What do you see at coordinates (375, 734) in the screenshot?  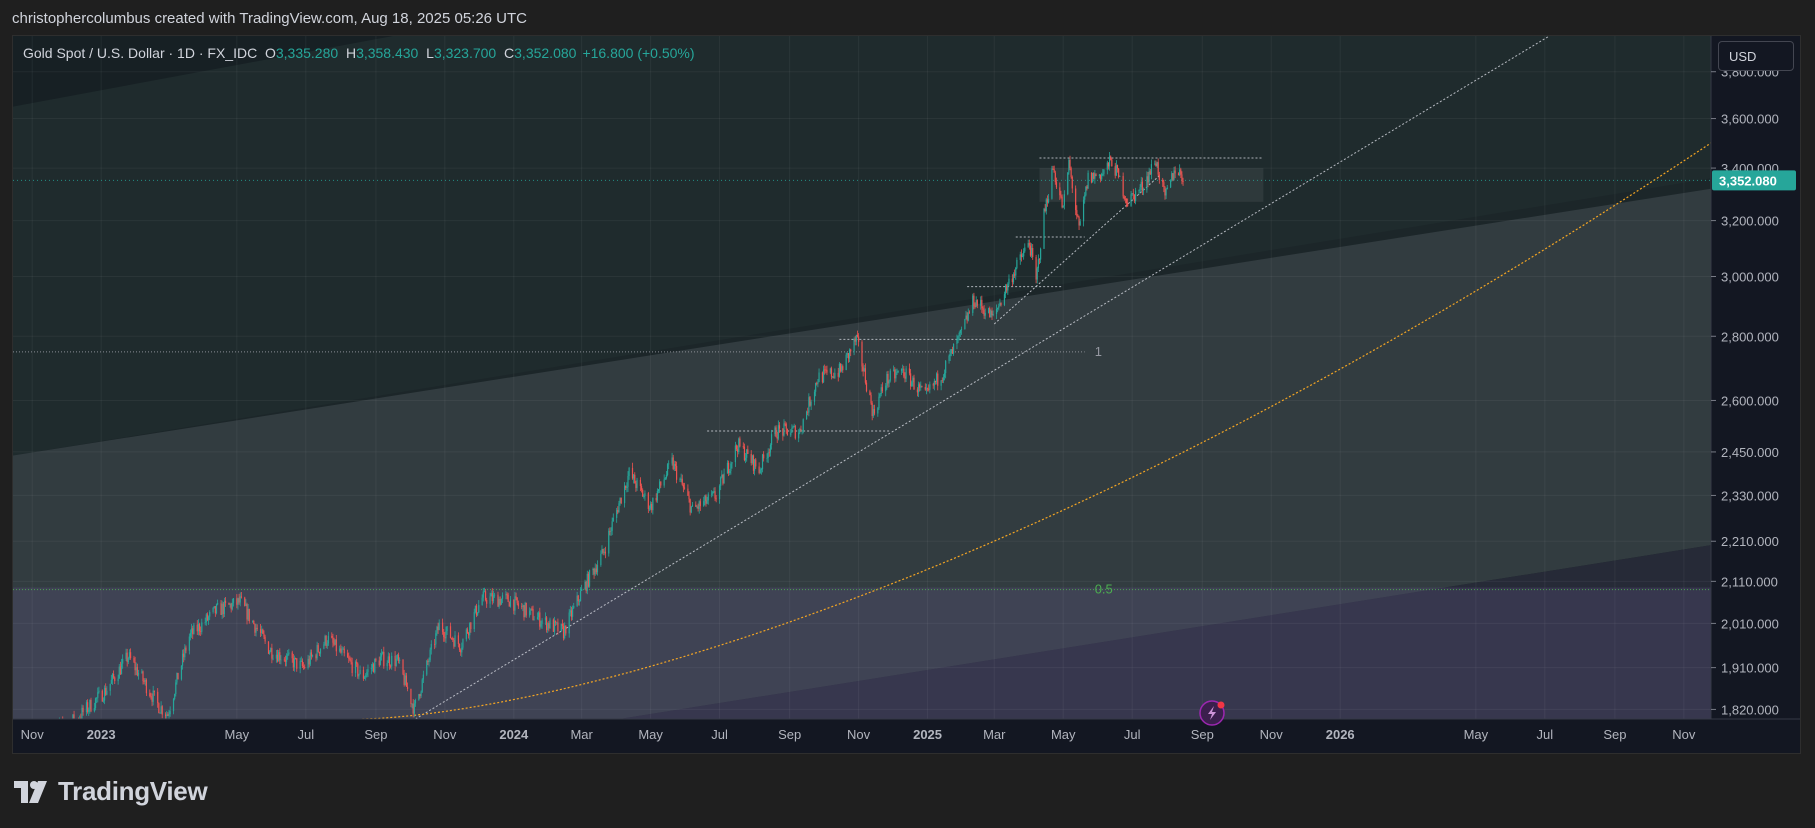 I see `time-tick-label: Sep` at bounding box center [375, 734].